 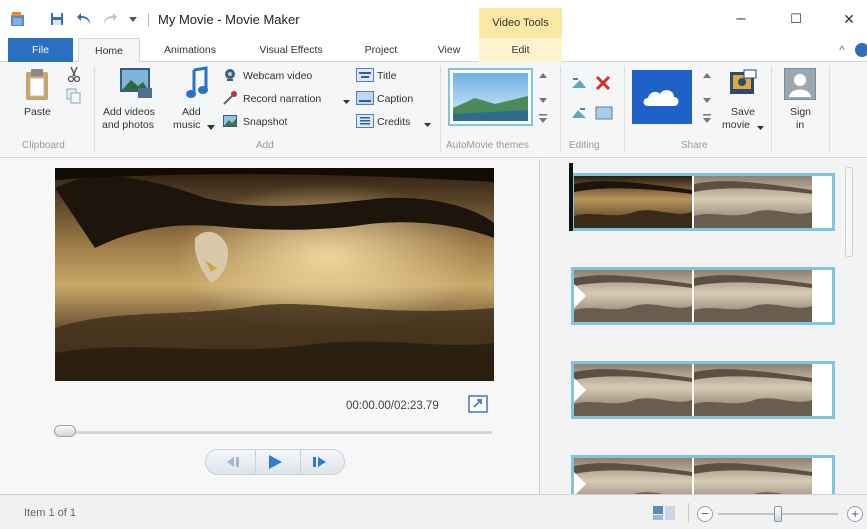 What do you see at coordinates (849, 19) in the screenshot?
I see `close-button: ✕` at bounding box center [849, 19].